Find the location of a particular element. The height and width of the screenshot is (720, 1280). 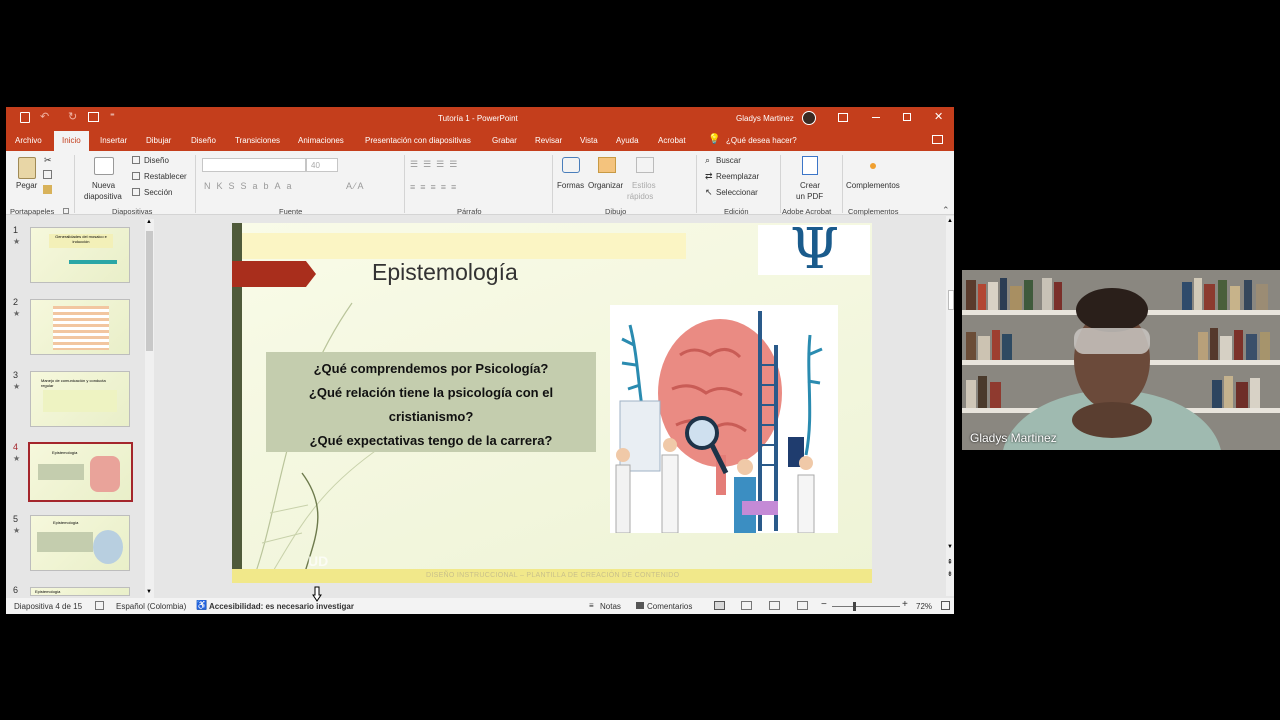

tab-ayuda: Ayuda is located at coordinates (627, 140).